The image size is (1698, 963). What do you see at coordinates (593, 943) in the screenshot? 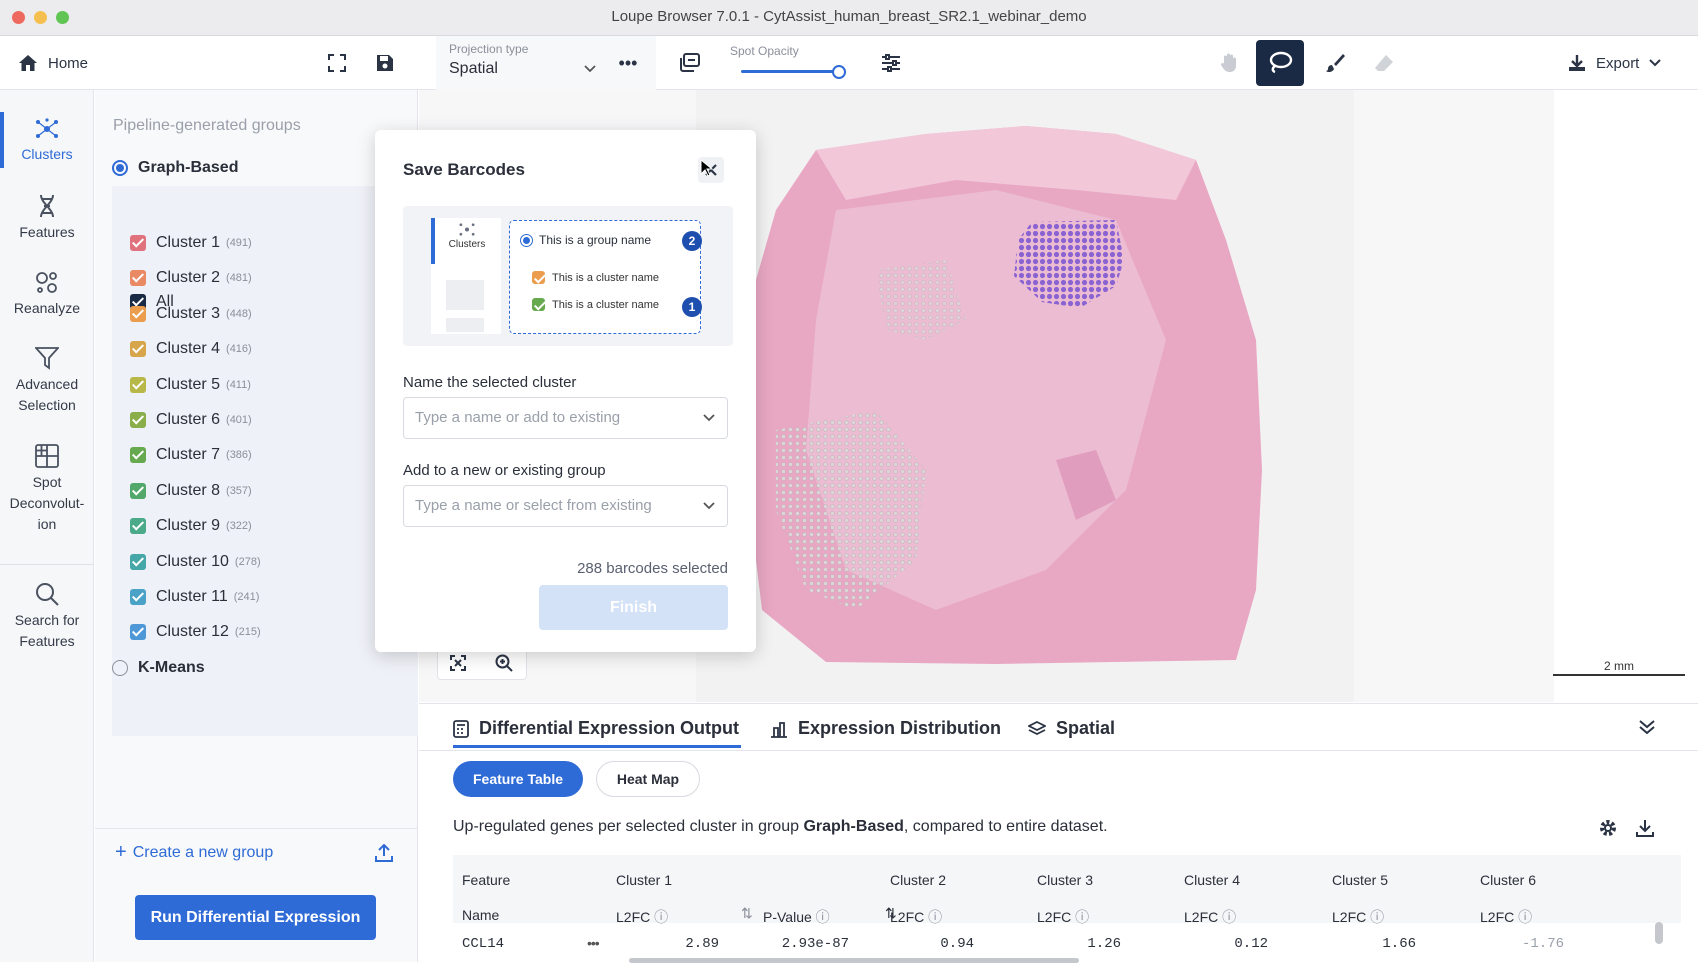
I see `row-more-icon: •••` at bounding box center [593, 943].